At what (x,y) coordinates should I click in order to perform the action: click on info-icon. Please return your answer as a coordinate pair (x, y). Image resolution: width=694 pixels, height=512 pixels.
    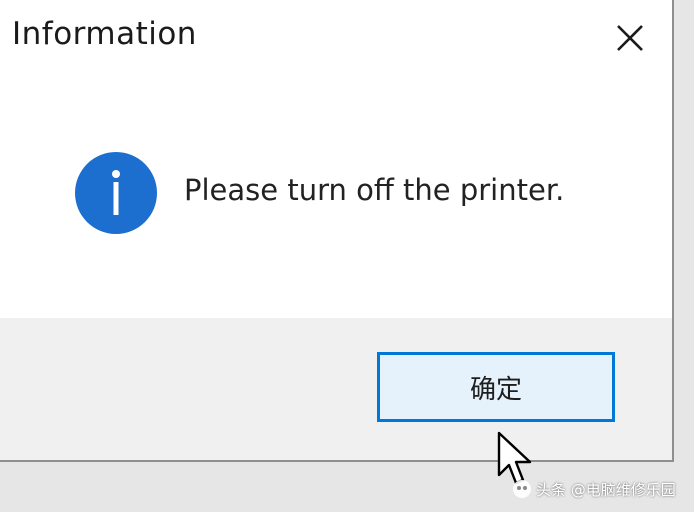
    Looking at the image, I should click on (116, 193).